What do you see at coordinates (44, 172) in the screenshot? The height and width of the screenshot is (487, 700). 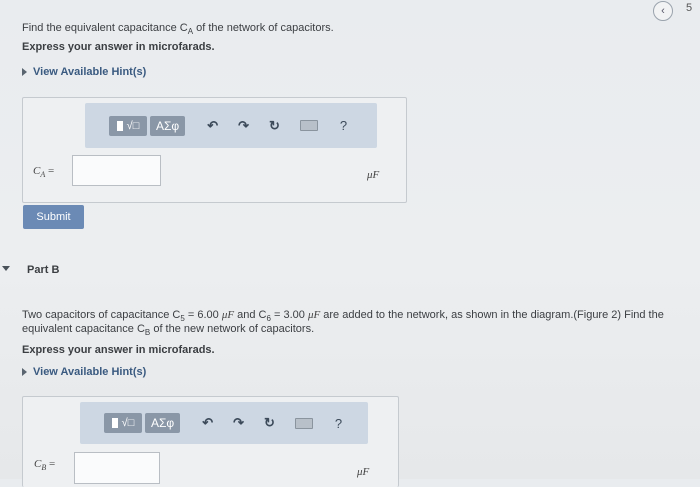 I see `part-a-eq-label: CA =` at bounding box center [44, 172].